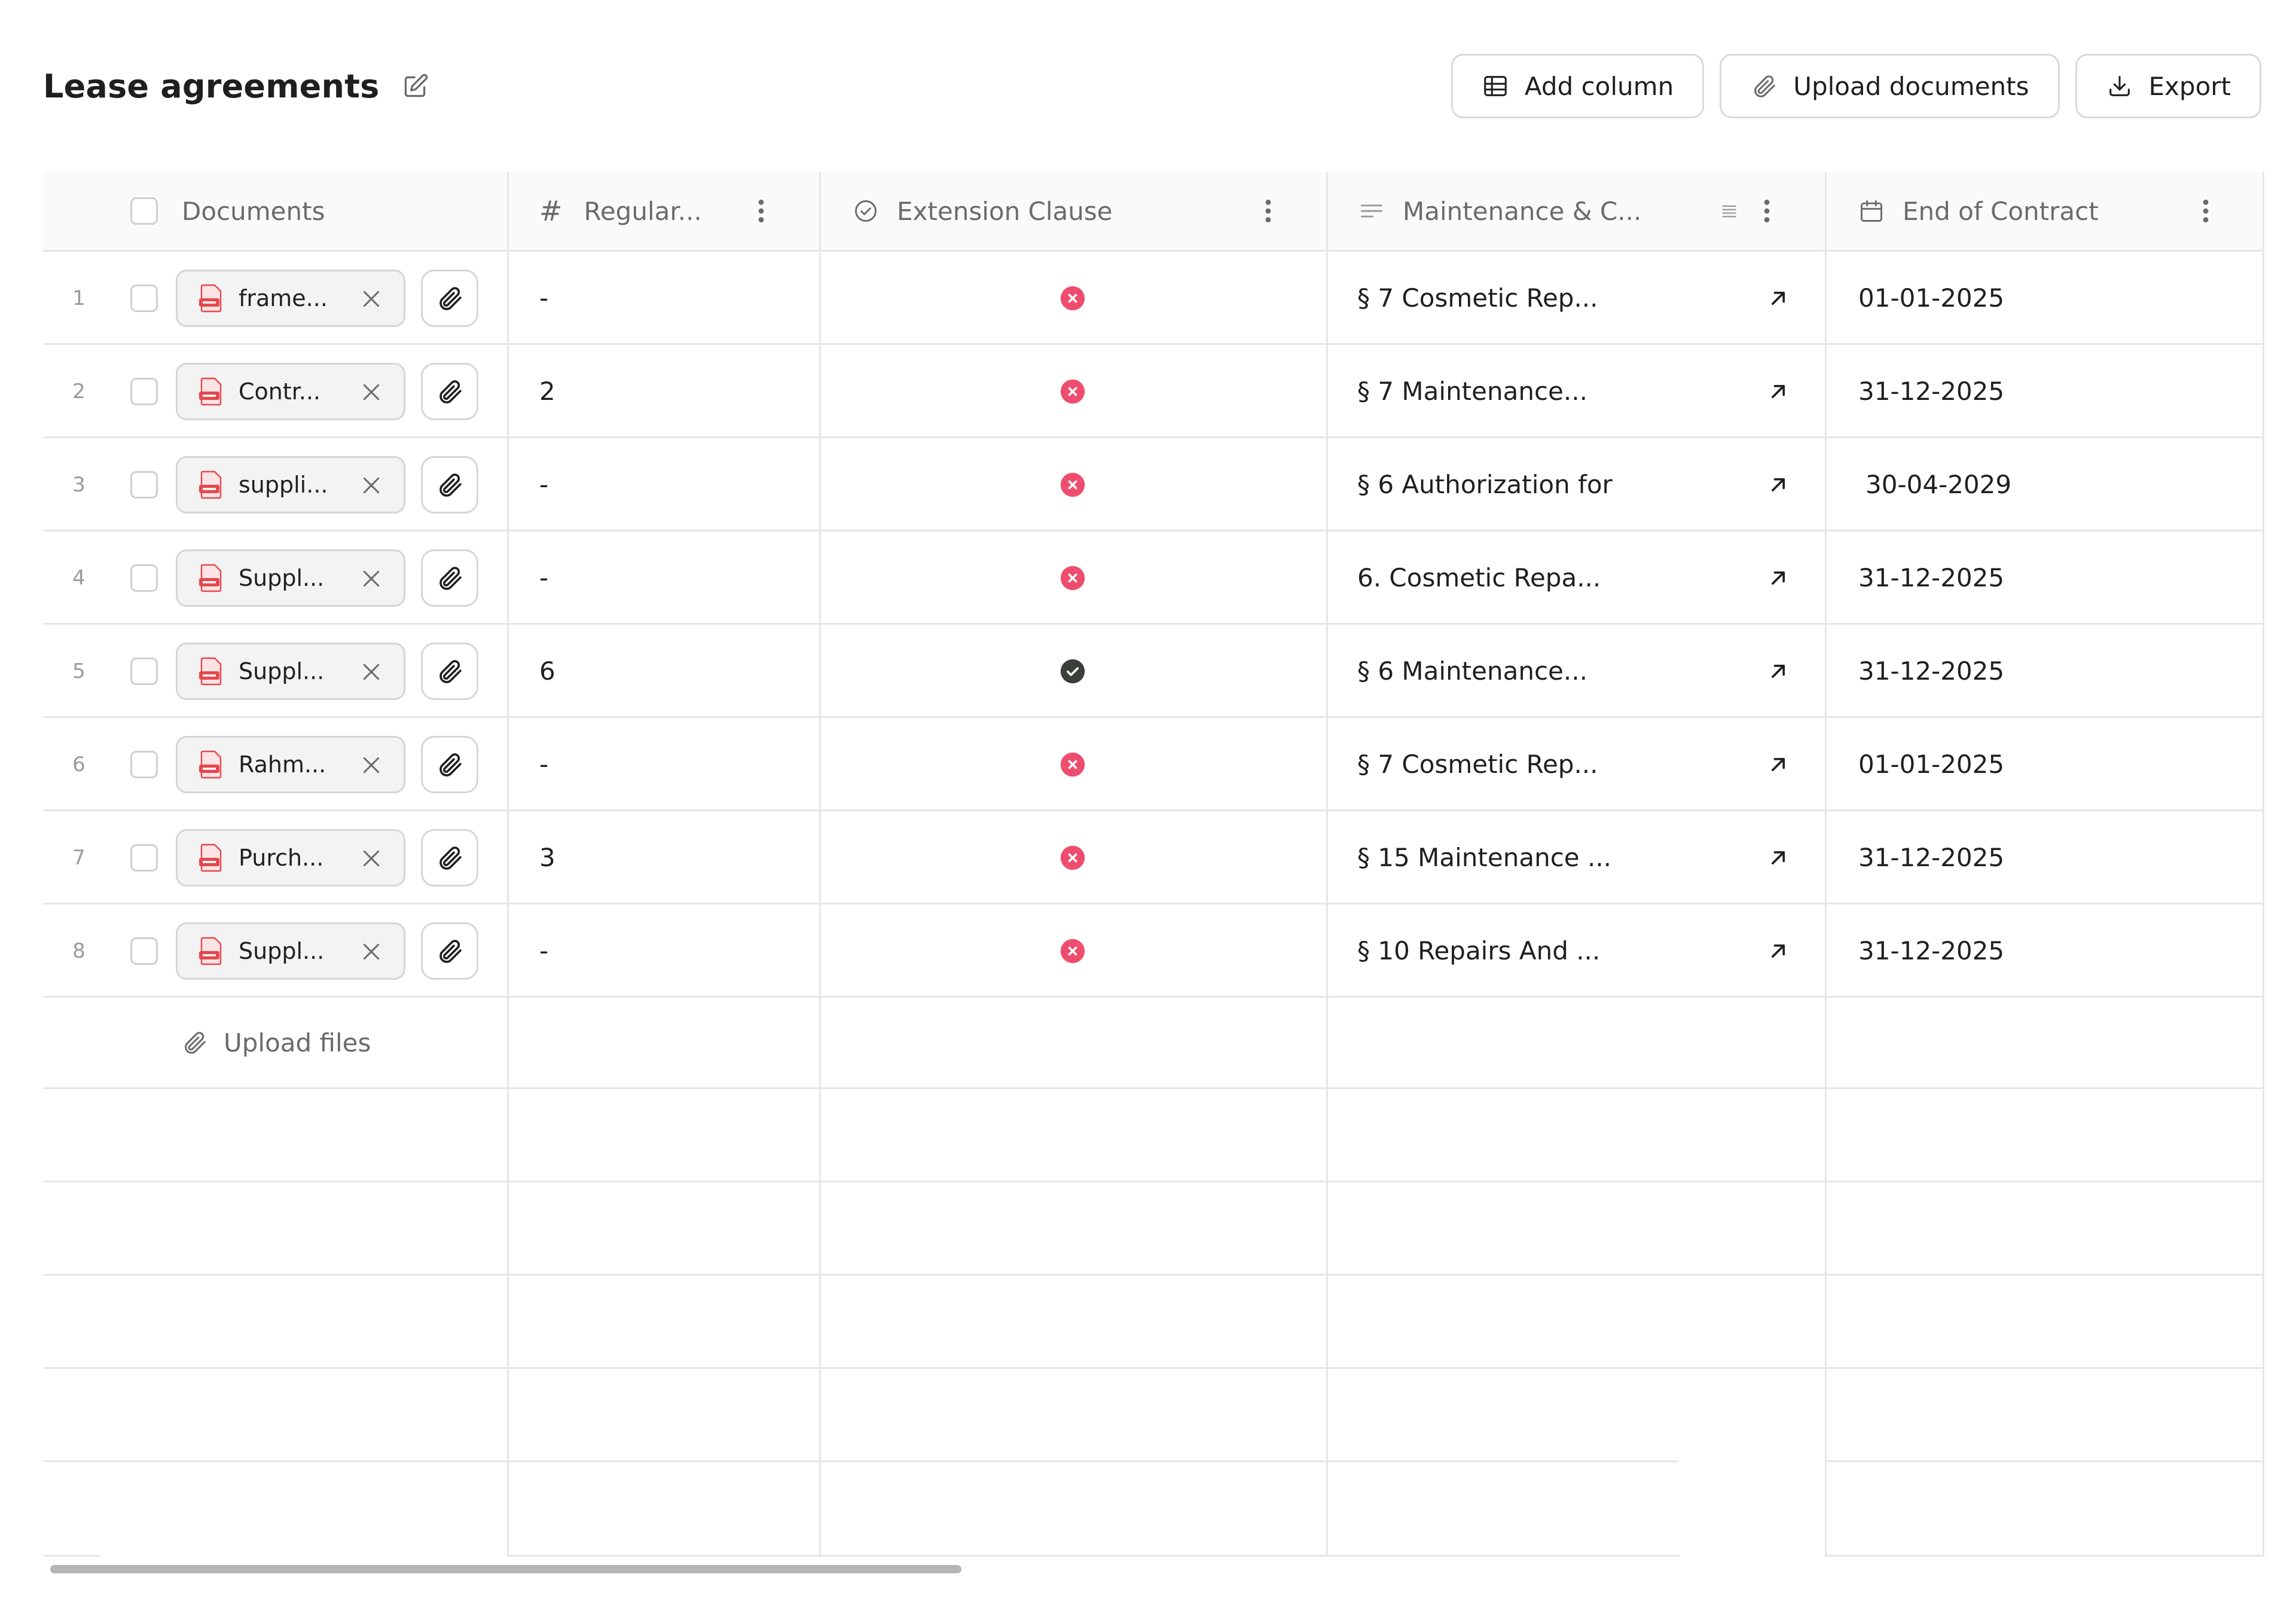  What do you see at coordinates (547, 391) in the screenshot?
I see `regular-value: 2` at bounding box center [547, 391].